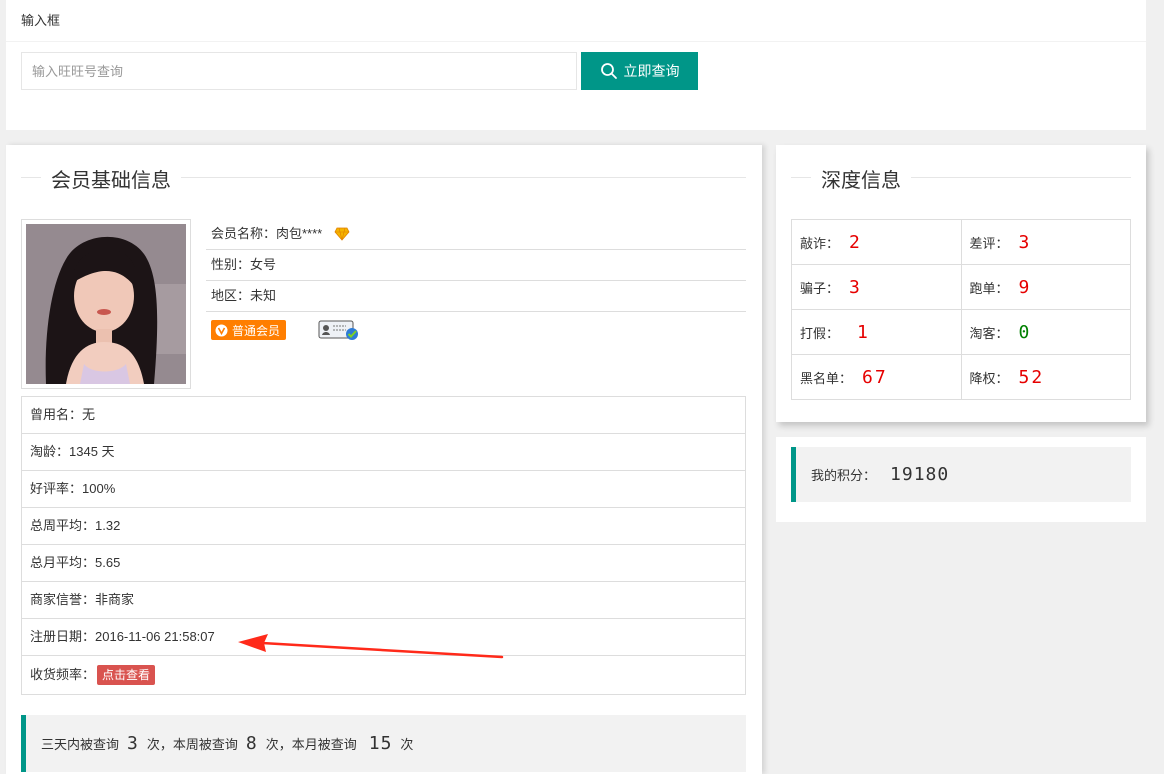 This screenshot has height=774, width=1164. What do you see at coordinates (989, 288) in the screenshot?
I see `deep-item-label: 跑单：` at bounding box center [989, 288].